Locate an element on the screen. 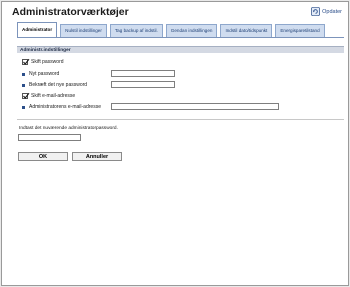 This screenshot has width=350, height=287. new-password-label: Nyt password is located at coordinates (44, 74).